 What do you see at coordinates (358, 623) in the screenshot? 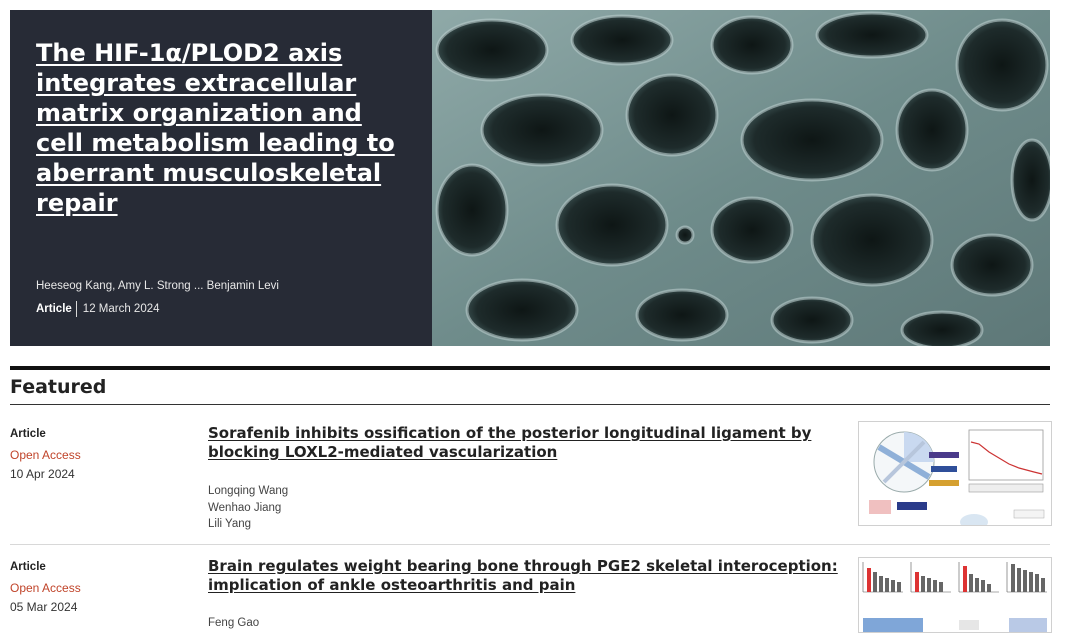
I see `article-authors: Feng Gao` at bounding box center [358, 623].